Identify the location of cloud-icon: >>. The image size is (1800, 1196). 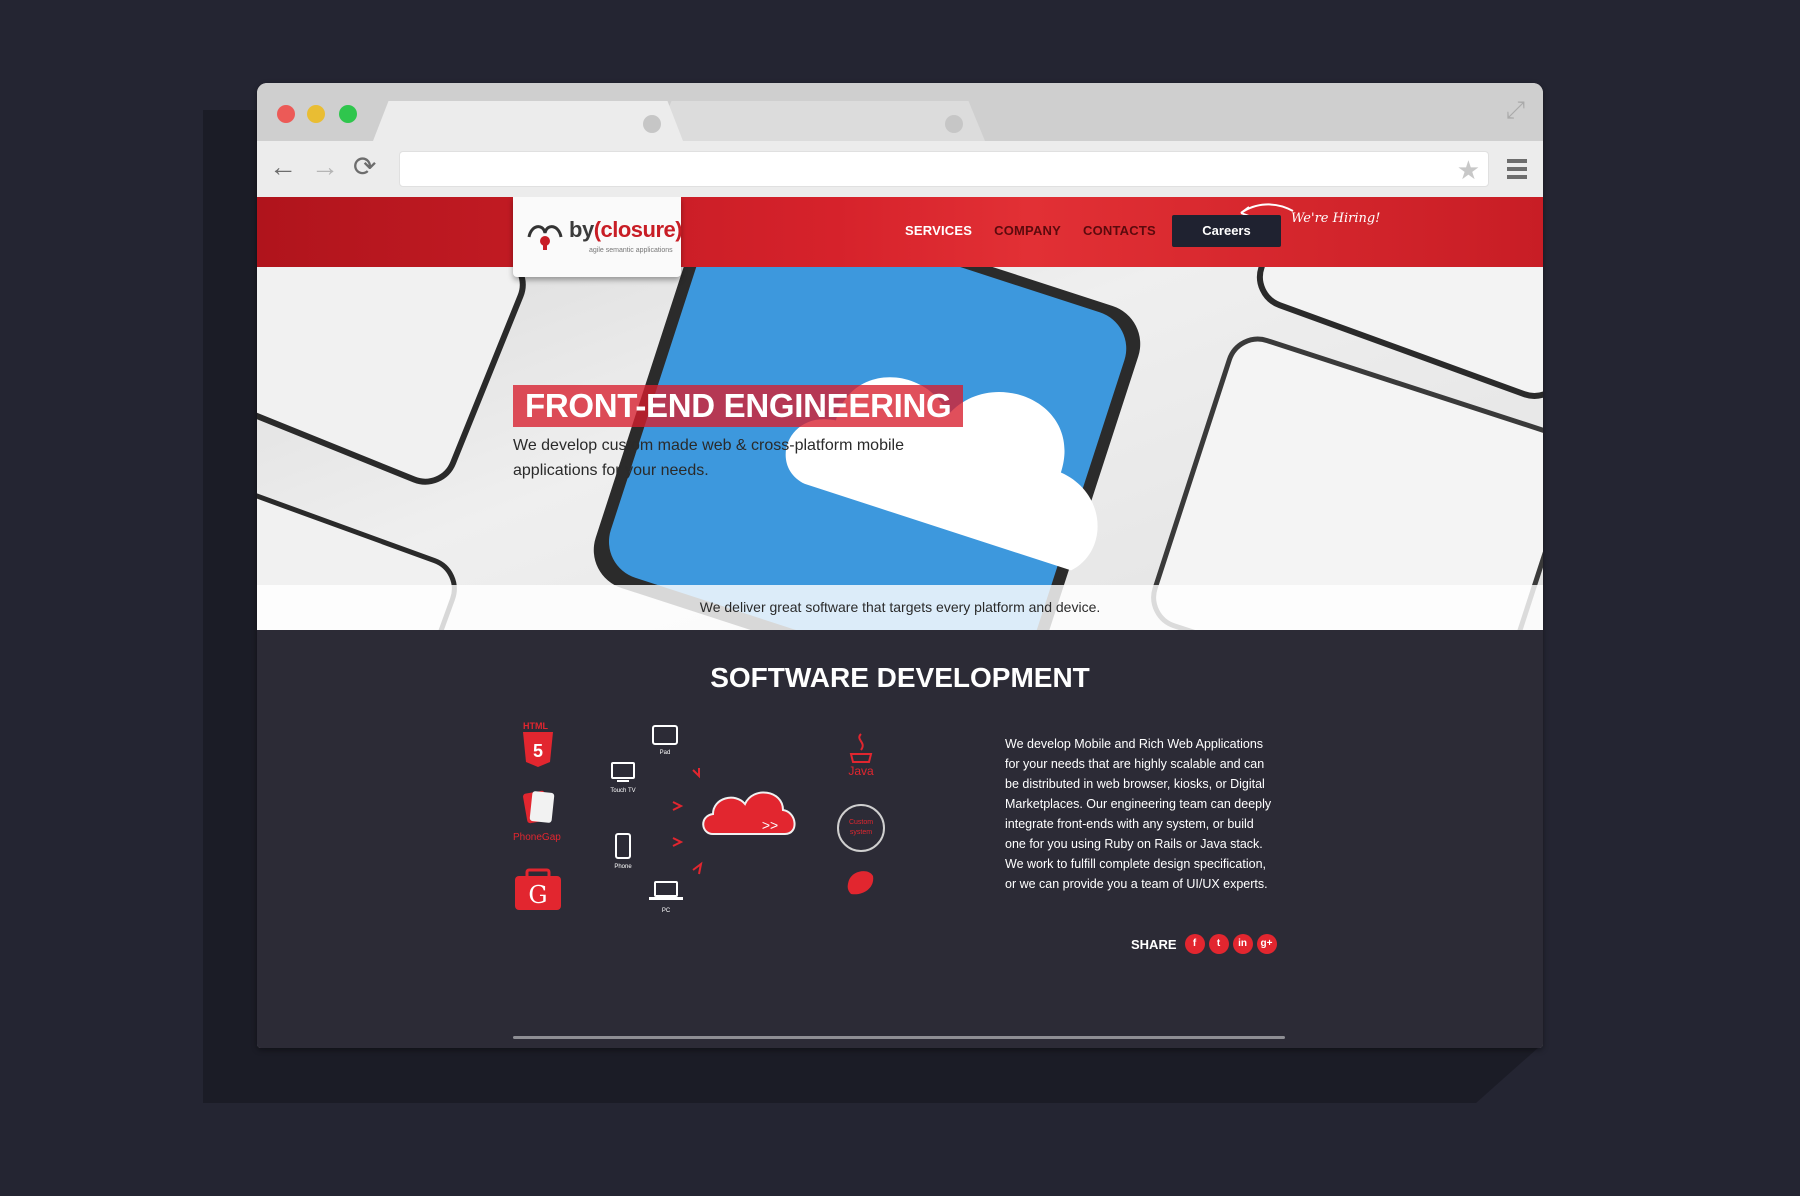
(749, 813).